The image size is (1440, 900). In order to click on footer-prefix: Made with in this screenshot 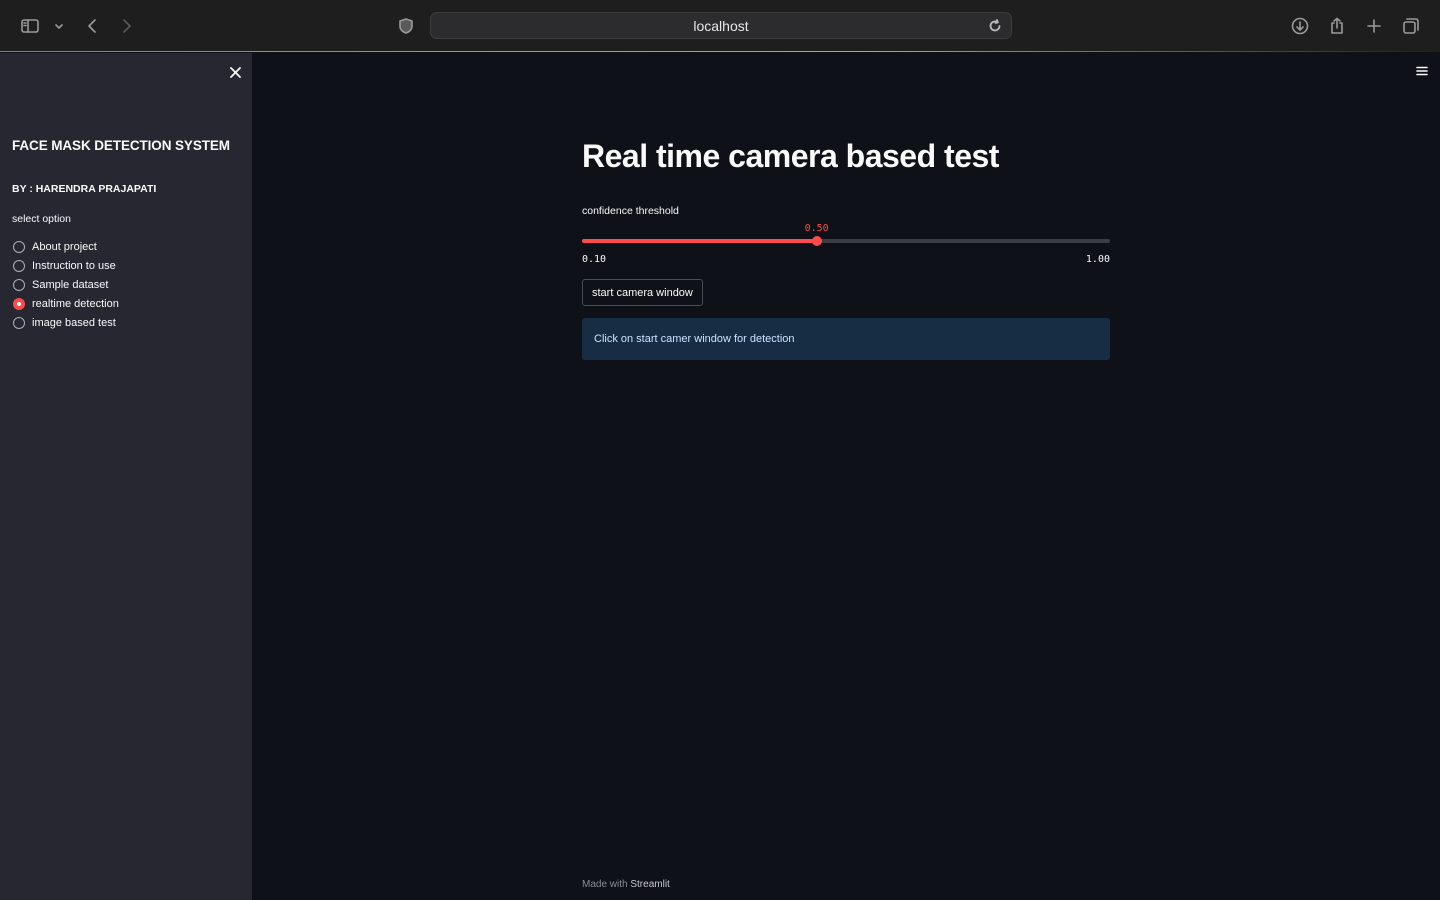, I will do `click(605, 884)`.